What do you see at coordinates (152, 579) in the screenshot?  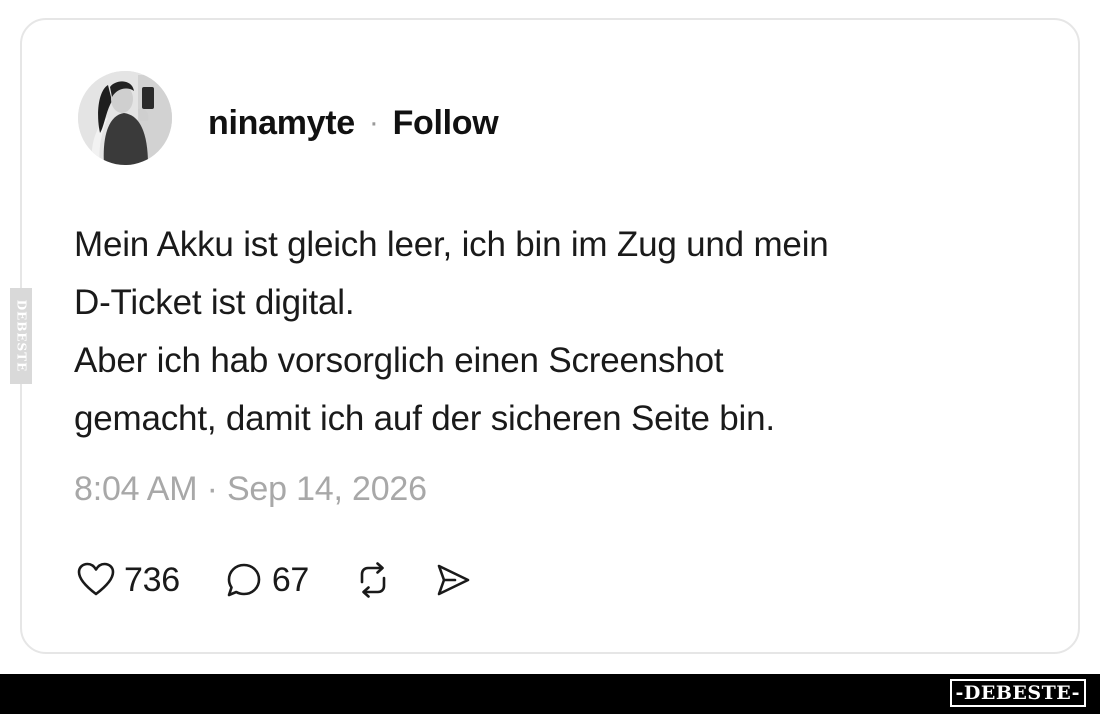 I see `like-count: 736` at bounding box center [152, 579].